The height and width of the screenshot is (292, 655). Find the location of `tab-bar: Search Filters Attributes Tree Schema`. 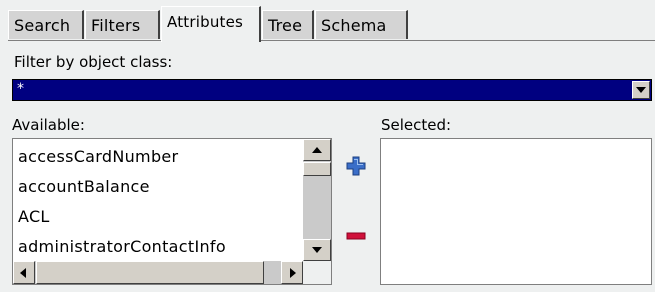

tab-bar: Search Filters Attributes Tree Schema is located at coordinates (328, 24).